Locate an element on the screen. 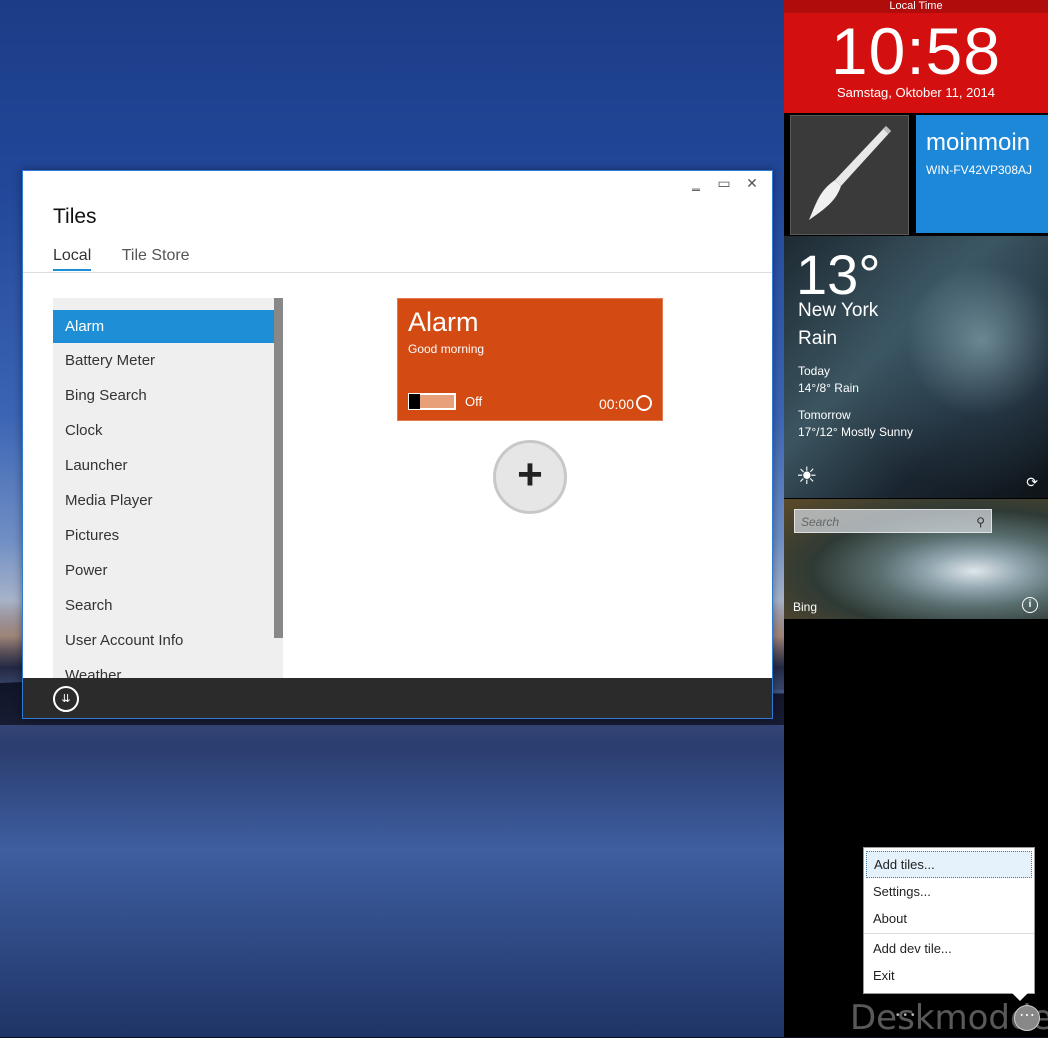  paint-brush-icon is located at coordinates (850, 173).